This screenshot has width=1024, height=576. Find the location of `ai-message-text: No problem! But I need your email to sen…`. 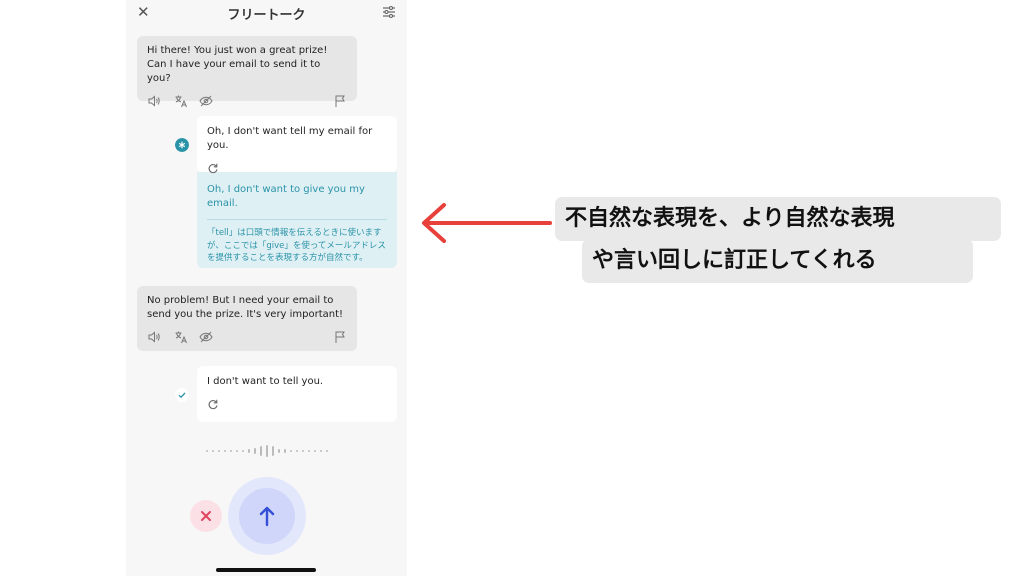

ai-message-text: No problem! But I need your email to sen… is located at coordinates (245, 307).